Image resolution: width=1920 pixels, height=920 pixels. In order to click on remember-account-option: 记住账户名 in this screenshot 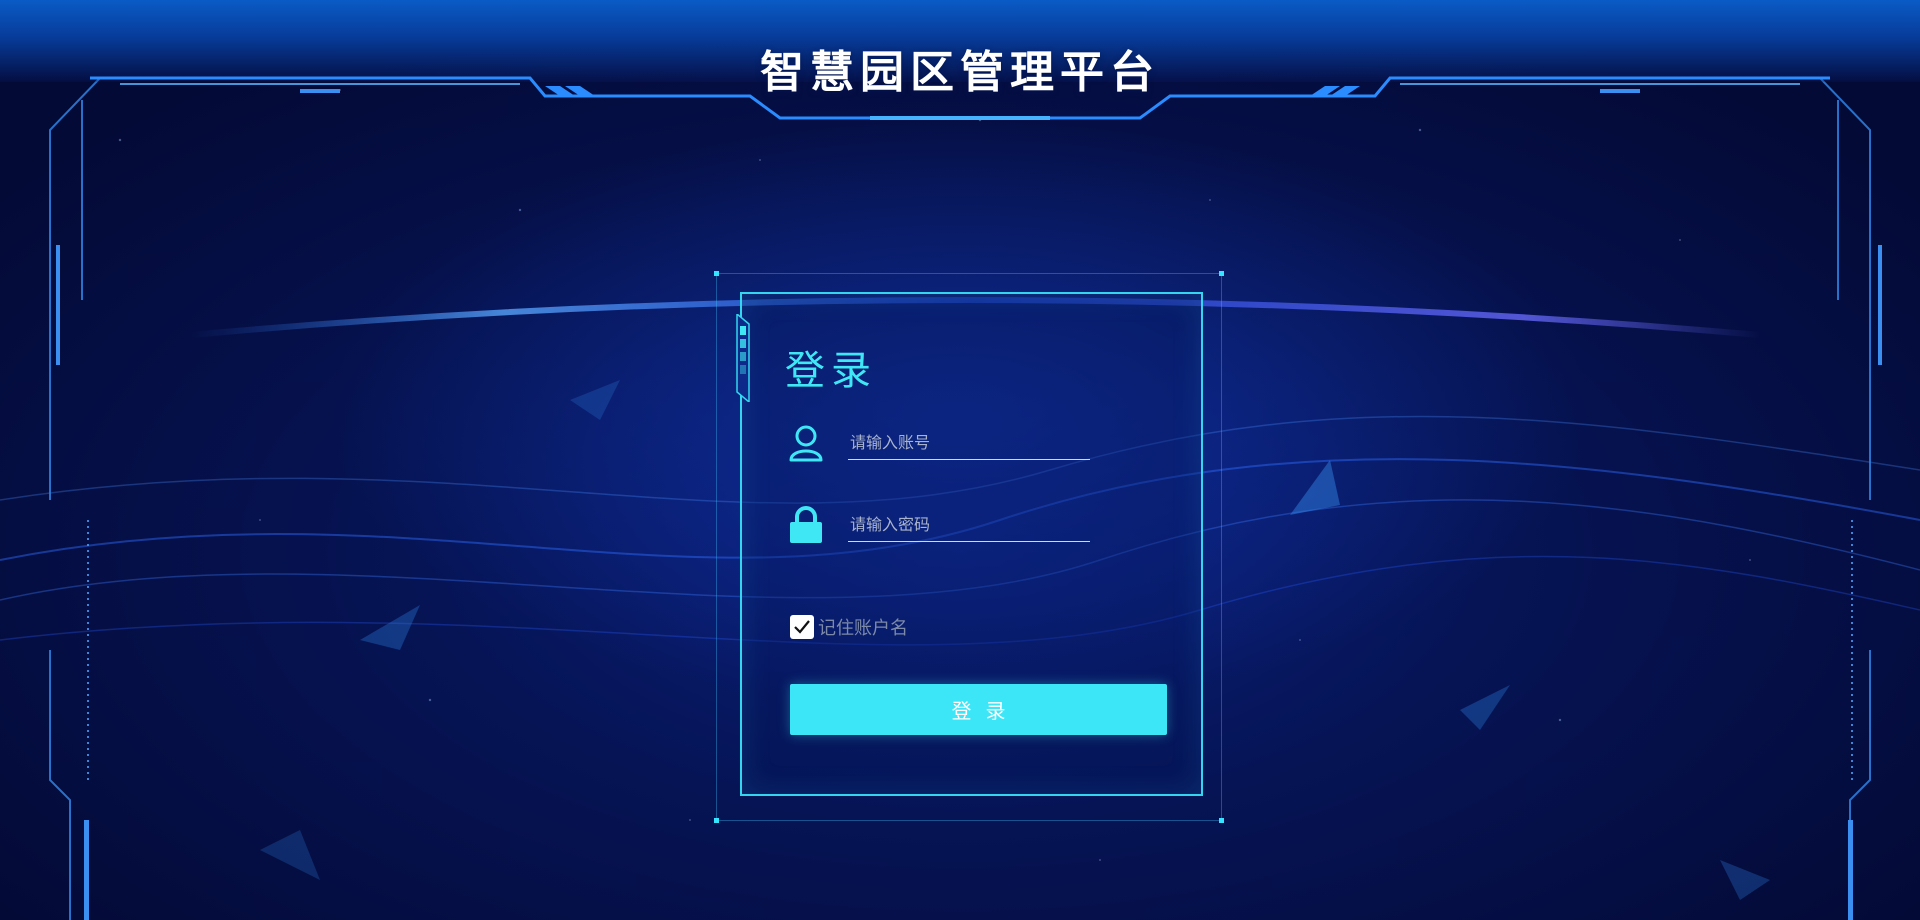, I will do `click(849, 627)`.